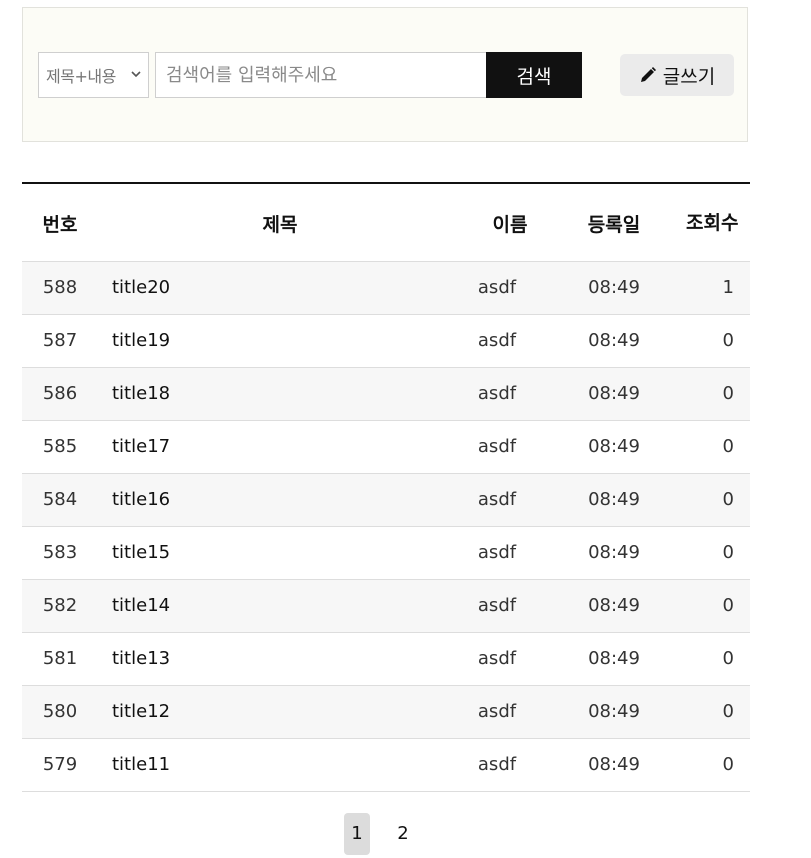 The image size is (811, 858). Describe the element at coordinates (136, 74) in the screenshot. I see `chevron-down-icon` at that location.